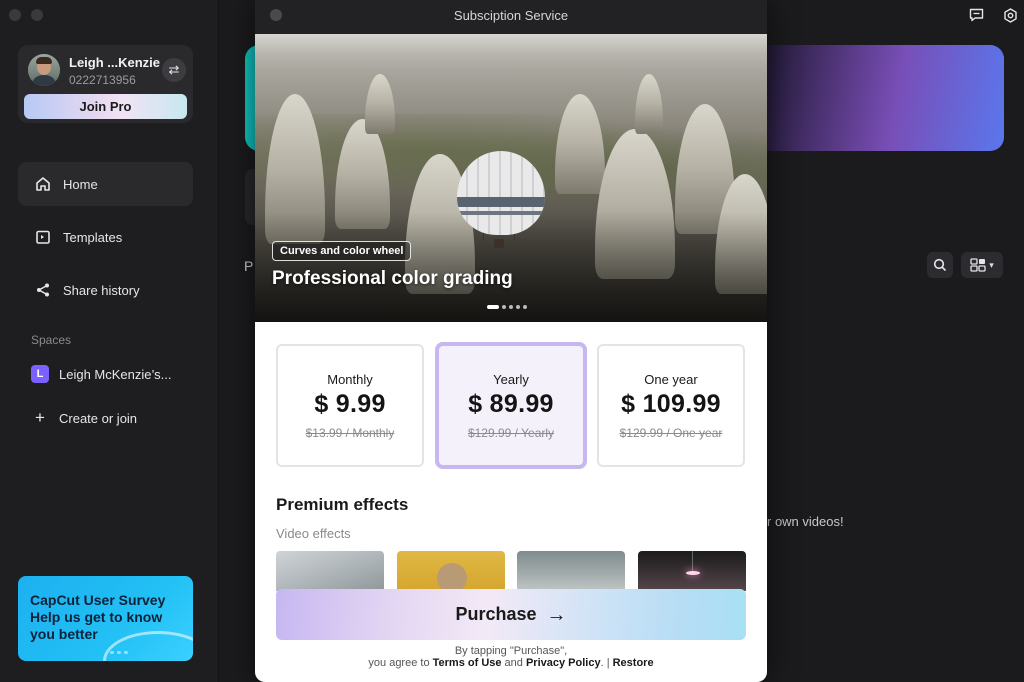  What do you see at coordinates (633, 663) in the screenshot?
I see `restore-link: Restore` at bounding box center [633, 663].